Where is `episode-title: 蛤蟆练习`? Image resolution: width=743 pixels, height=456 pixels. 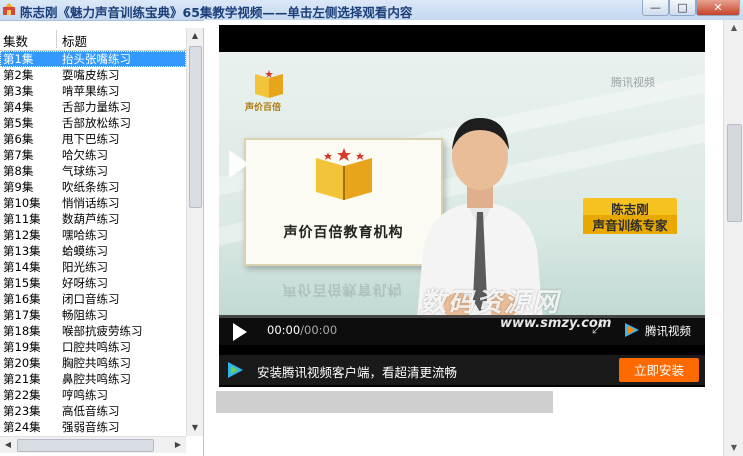
episode-title: 蛤蟆练习 is located at coordinates (85, 251).